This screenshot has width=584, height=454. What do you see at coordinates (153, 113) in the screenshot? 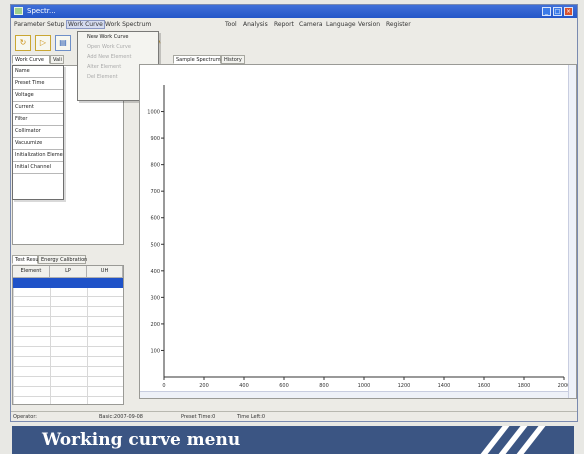
I see `y-tick-label: 1000` at bounding box center [153, 113].